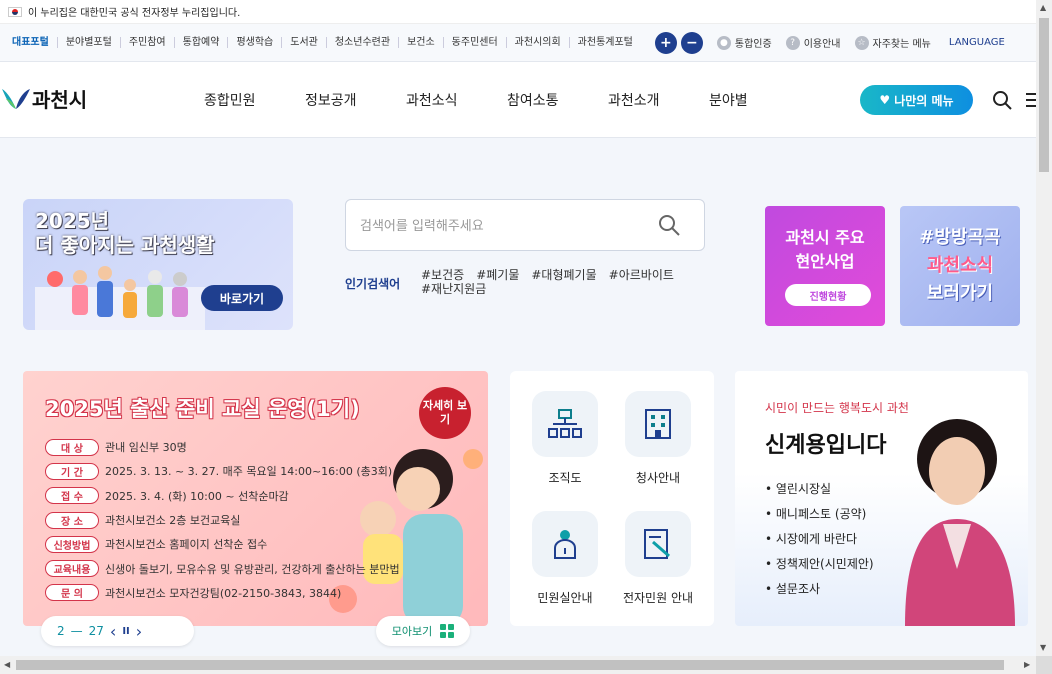 This screenshot has height=674, width=1052. What do you see at coordinates (960, 266) in the screenshot?
I see `news-banner: #방방곡곡 과천소식 보러가기` at bounding box center [960, 266].